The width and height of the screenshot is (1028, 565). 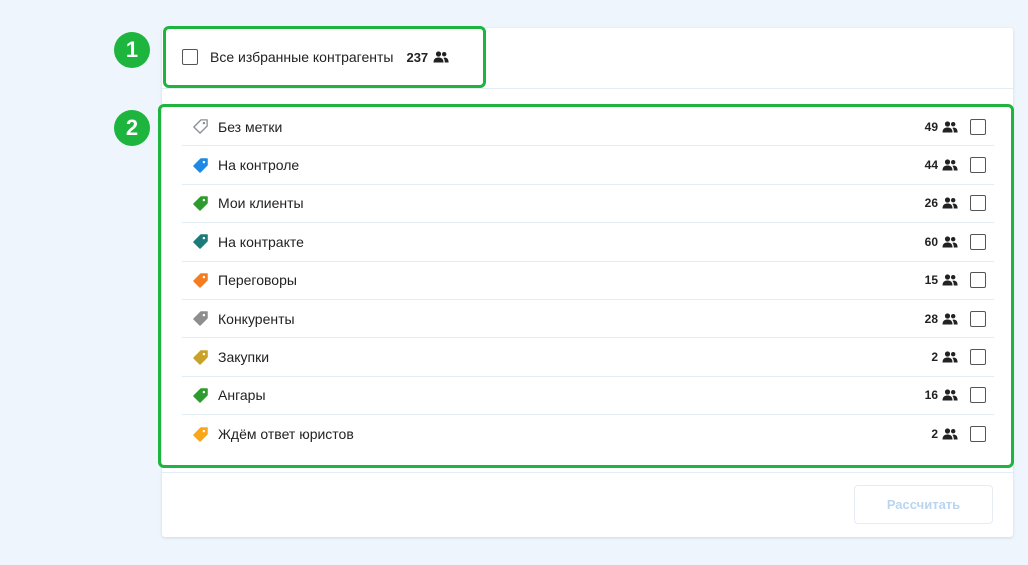 What do you see at coordinates (588, 242) in the screenshot?
I see `tag-row: На контракте 60` at bounding box center [588, 242].